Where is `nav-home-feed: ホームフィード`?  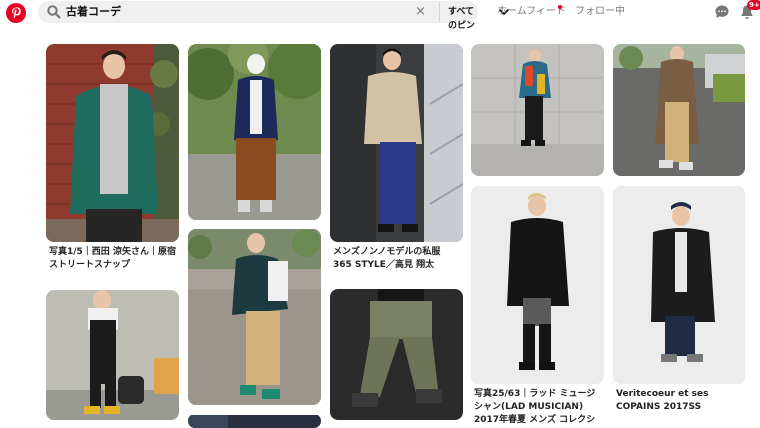
nav-home-feed: ホームフィード is located at coordinates (531, 12).